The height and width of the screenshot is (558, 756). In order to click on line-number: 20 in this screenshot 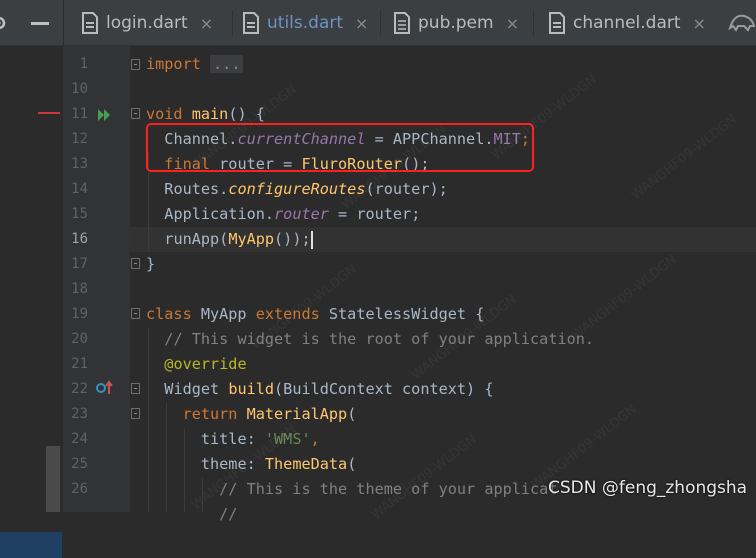, I will do `click(79, 339)`.